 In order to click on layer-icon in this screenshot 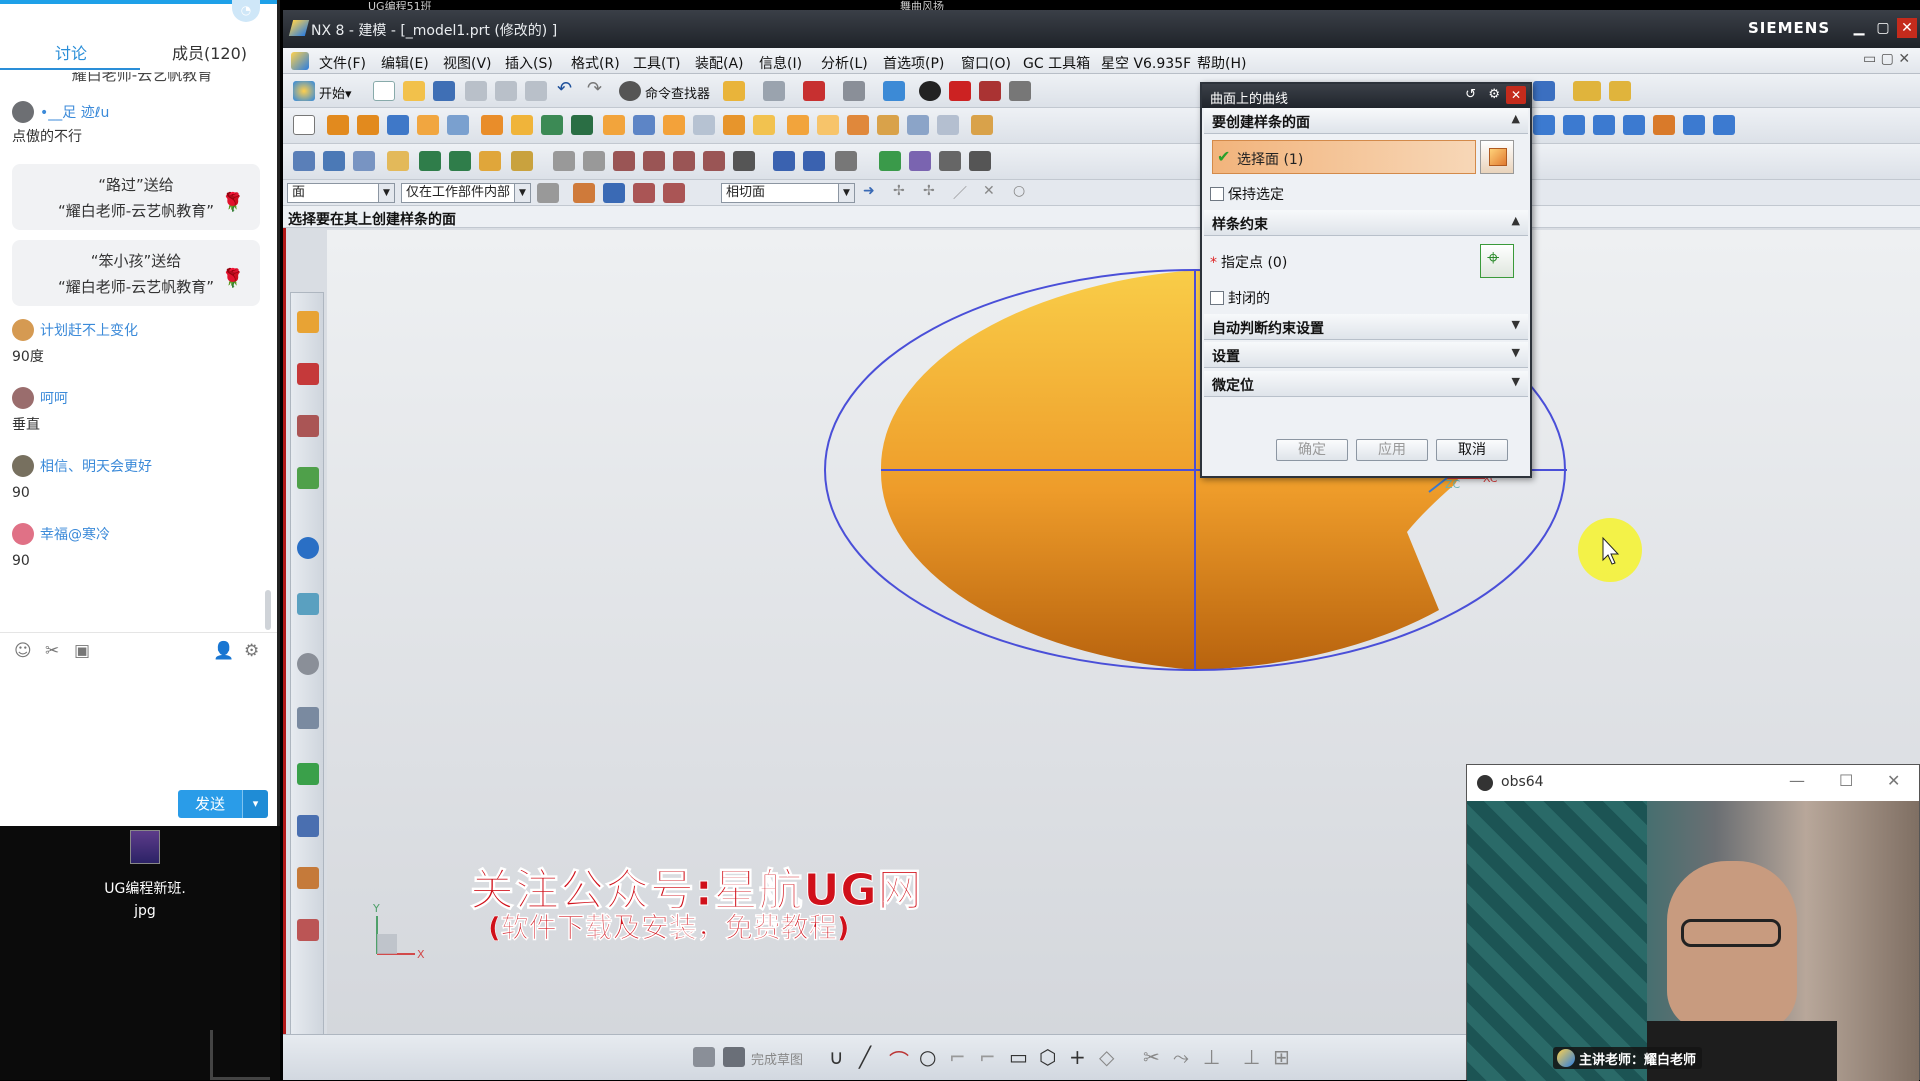, I will do `click(334, 161)`.